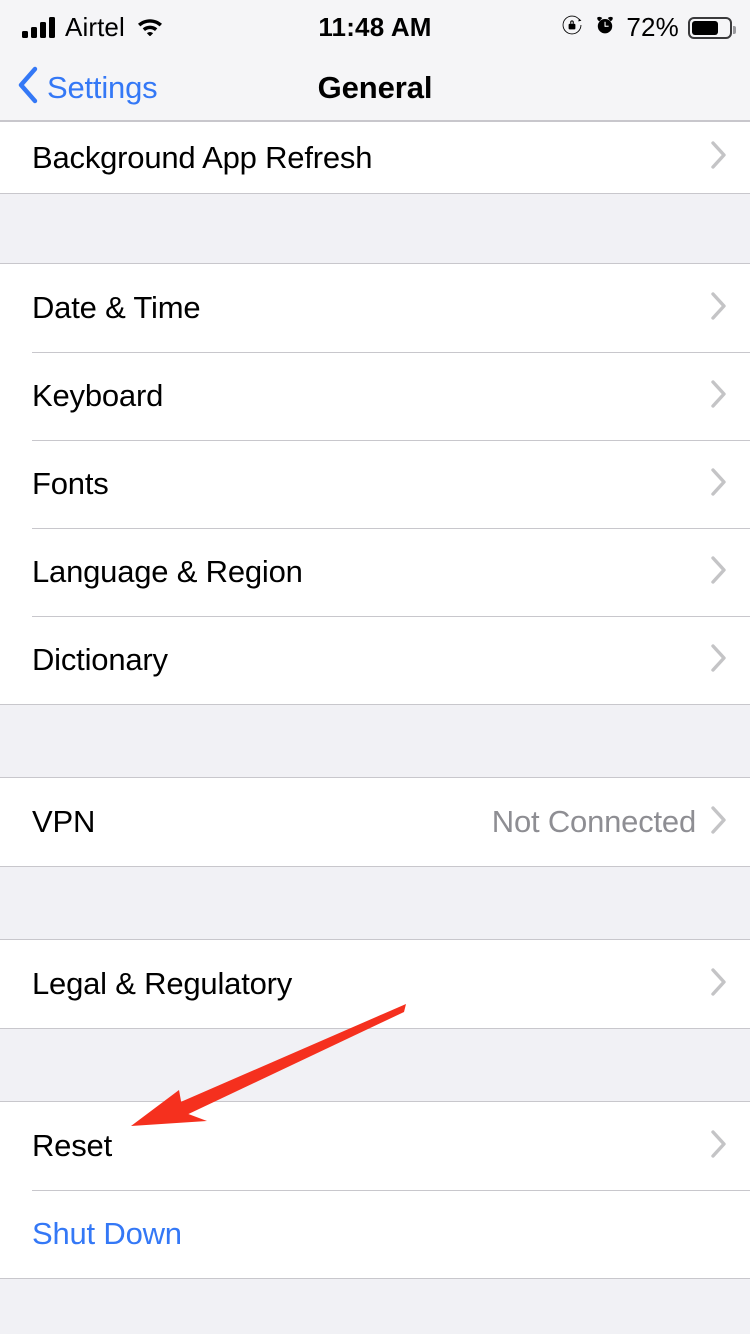 The image size is (750, 1334). I want to click on vpn-status-value: Not Connected, so click(593, 821).